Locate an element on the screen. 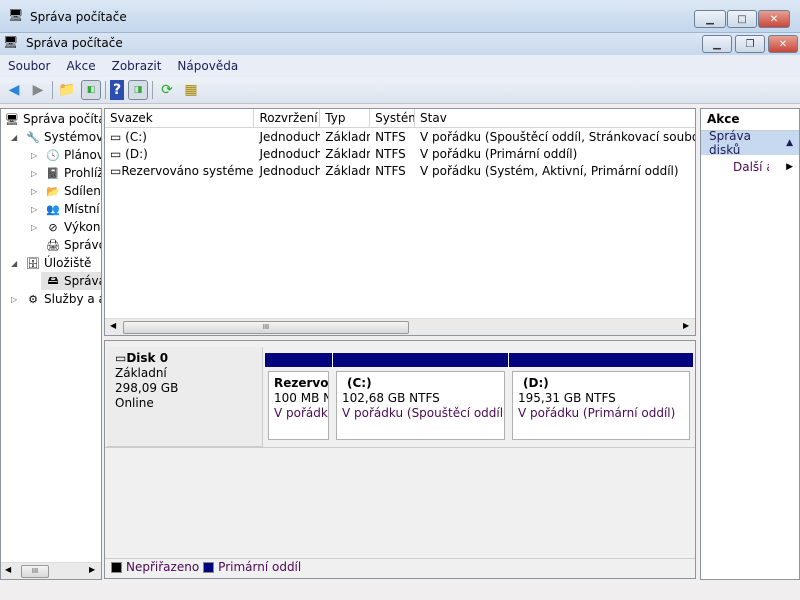  partition-name: (D:) is located at coordinates (536, 383).